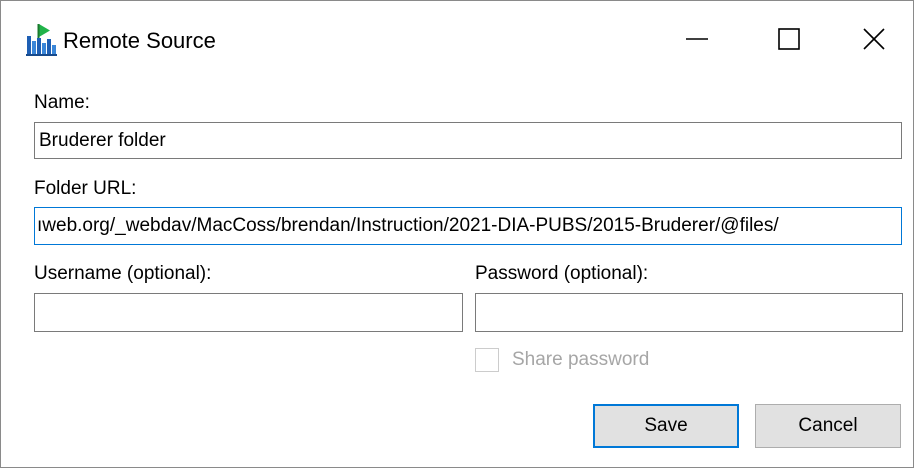  What do you see at coordinates (41, 40) in the screenshot?
I see `skyline-panorama-icon` at bounding box center [41, 40].